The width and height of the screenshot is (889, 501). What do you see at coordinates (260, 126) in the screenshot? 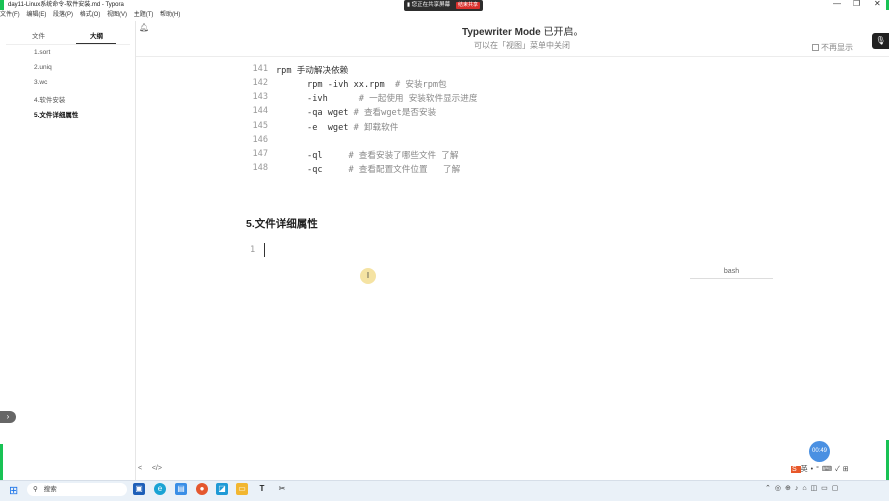
I see `line-number: 145` at bounding box center [260, 126].